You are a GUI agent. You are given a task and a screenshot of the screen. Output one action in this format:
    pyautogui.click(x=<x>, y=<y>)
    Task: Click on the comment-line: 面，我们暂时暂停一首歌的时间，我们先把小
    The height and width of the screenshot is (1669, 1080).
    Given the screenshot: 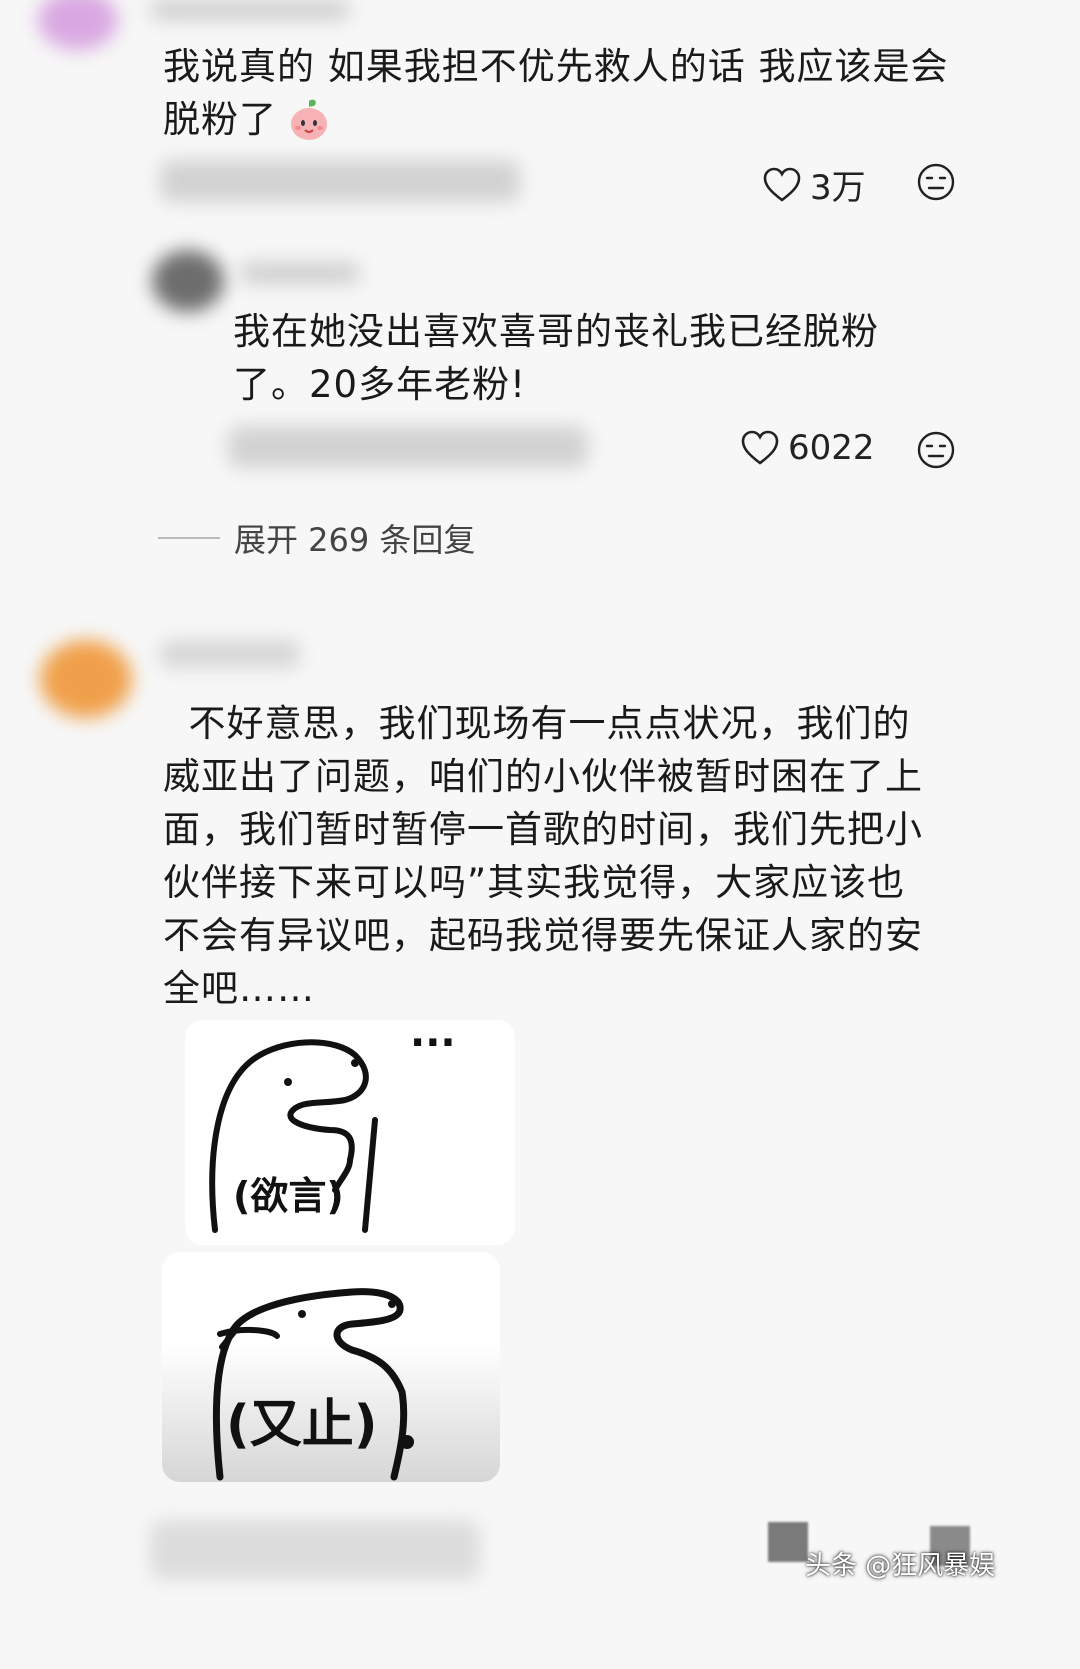 What is the action you would take?
    pyautogui.click(x=543, y=829)
    